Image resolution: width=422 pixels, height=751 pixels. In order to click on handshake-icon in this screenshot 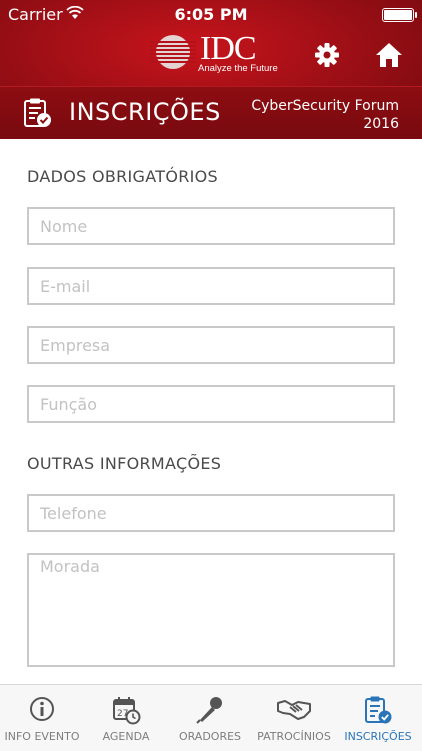, I will do `click(294, 710)`.